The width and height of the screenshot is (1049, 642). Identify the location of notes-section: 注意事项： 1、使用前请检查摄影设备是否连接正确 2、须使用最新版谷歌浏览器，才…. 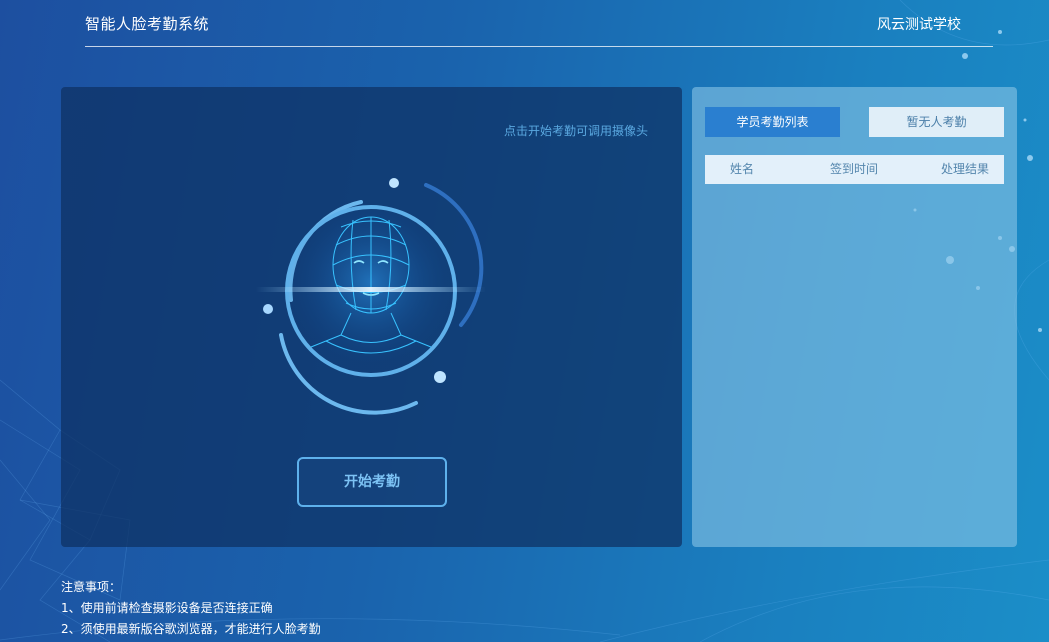
(191, 608).